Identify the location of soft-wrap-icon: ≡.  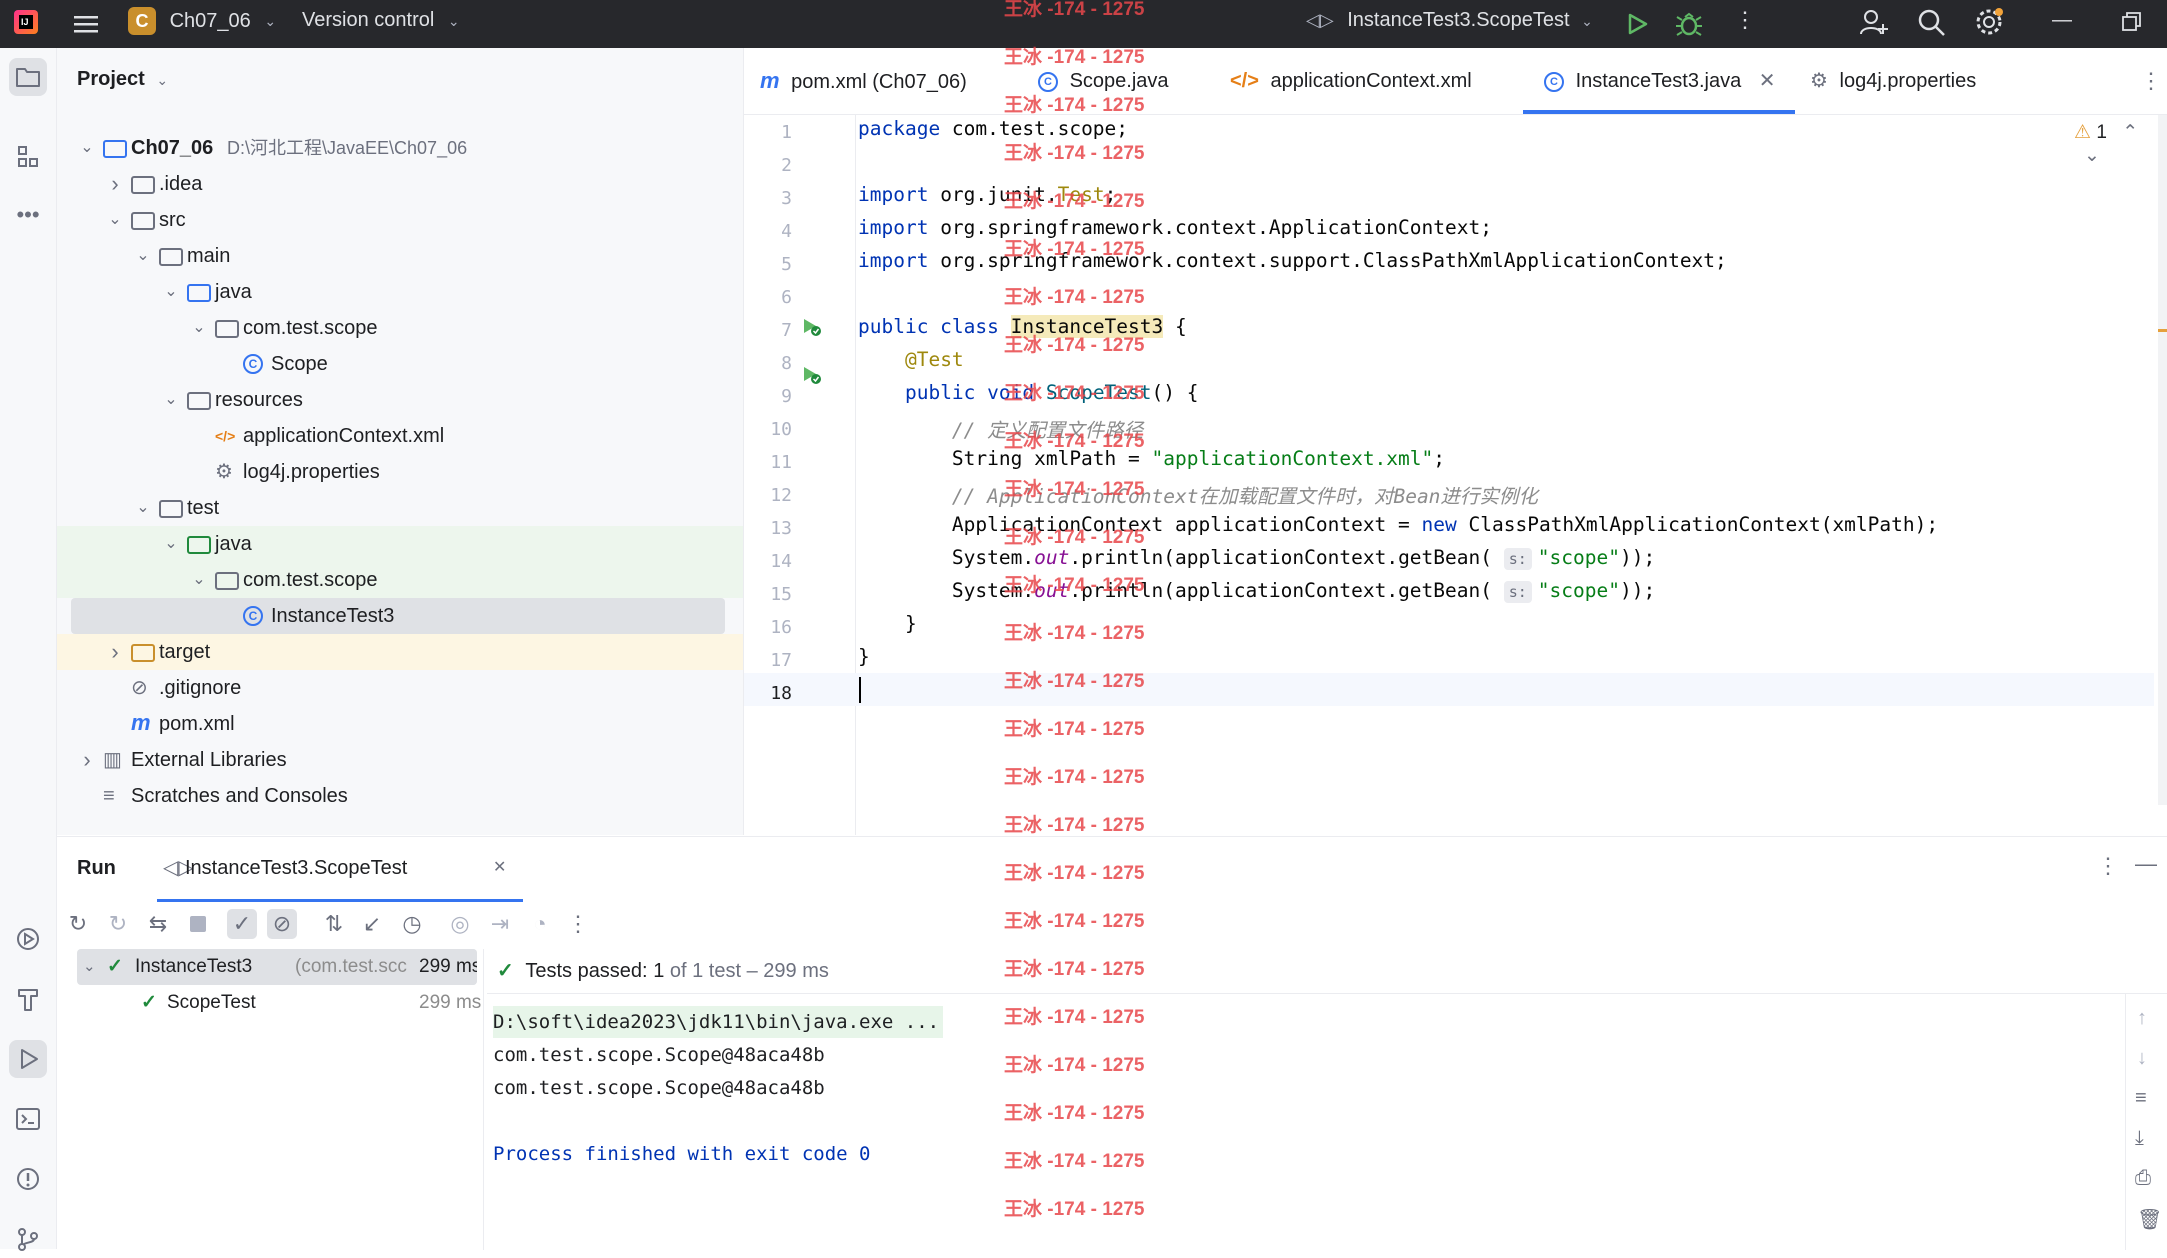
(2141, 1098).